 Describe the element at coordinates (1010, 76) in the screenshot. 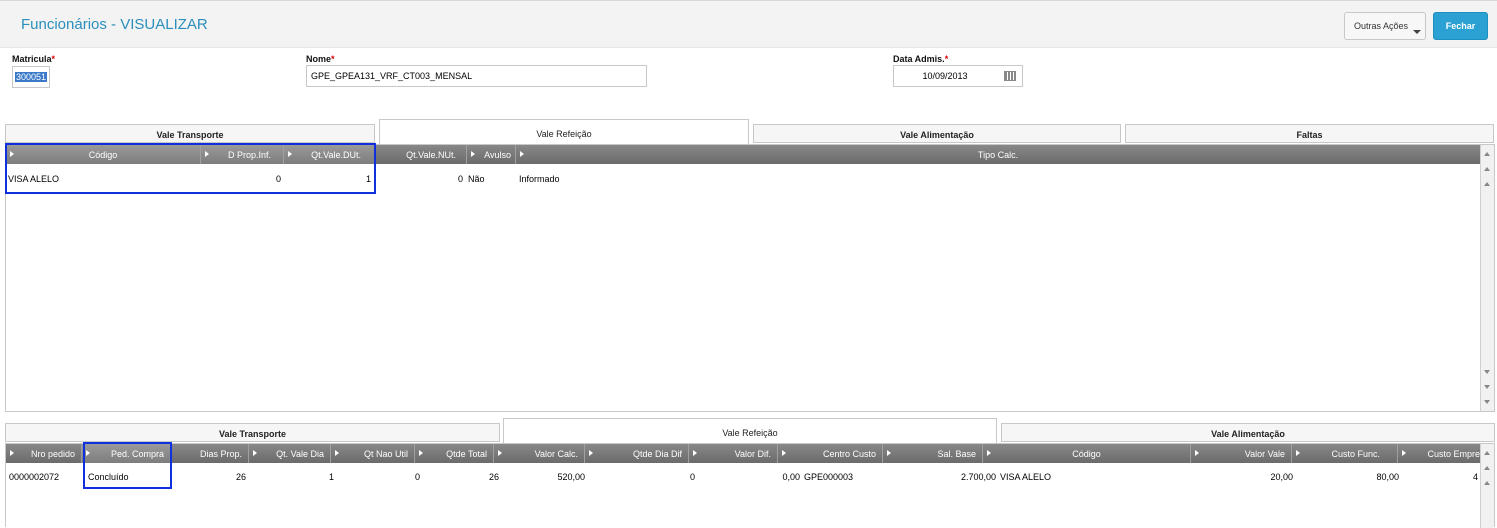

I see `calendar-icon` at that location.